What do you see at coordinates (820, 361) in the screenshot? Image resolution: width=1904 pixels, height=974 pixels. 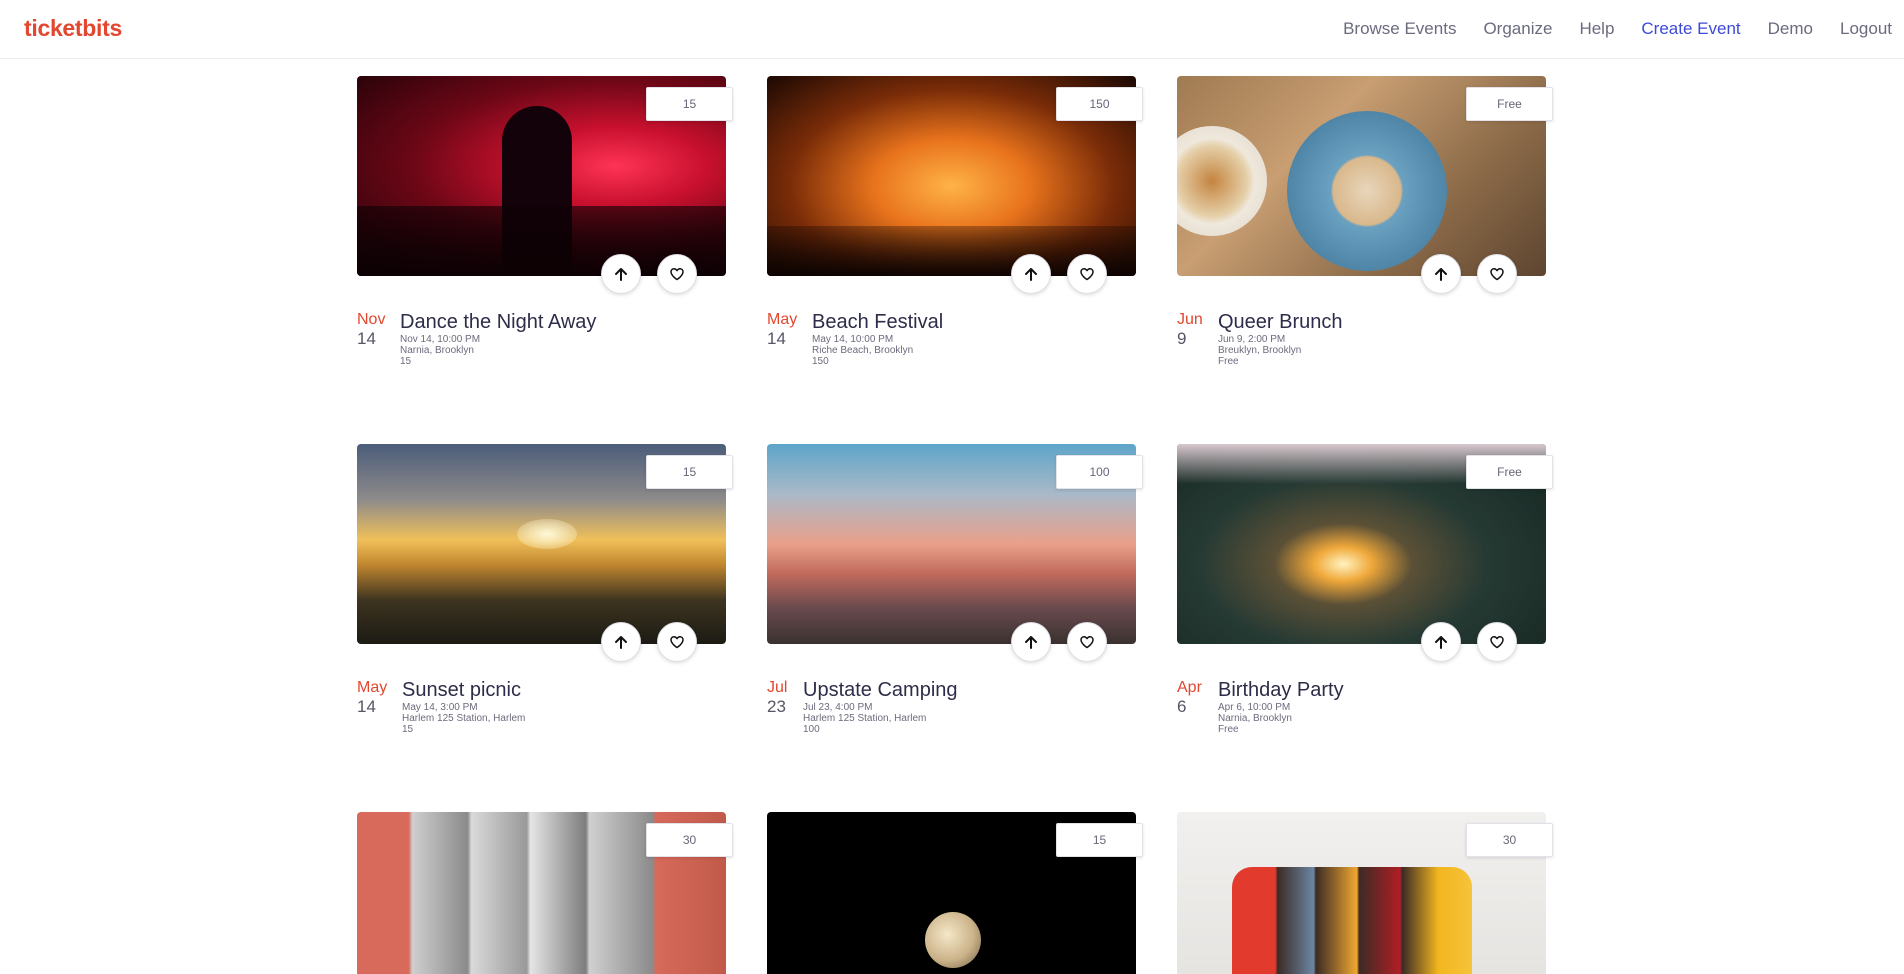 I see `event-price: 150` at bounding box center [820, 361].